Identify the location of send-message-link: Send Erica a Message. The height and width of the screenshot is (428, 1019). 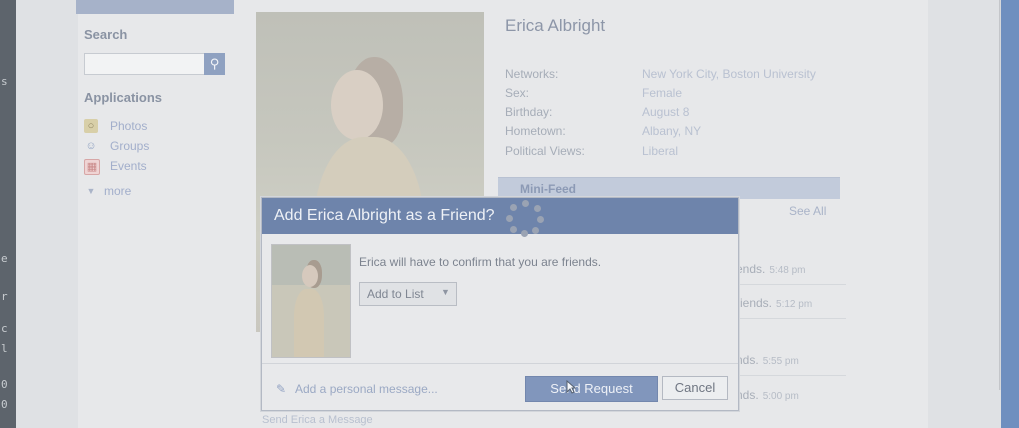
(317, 420).